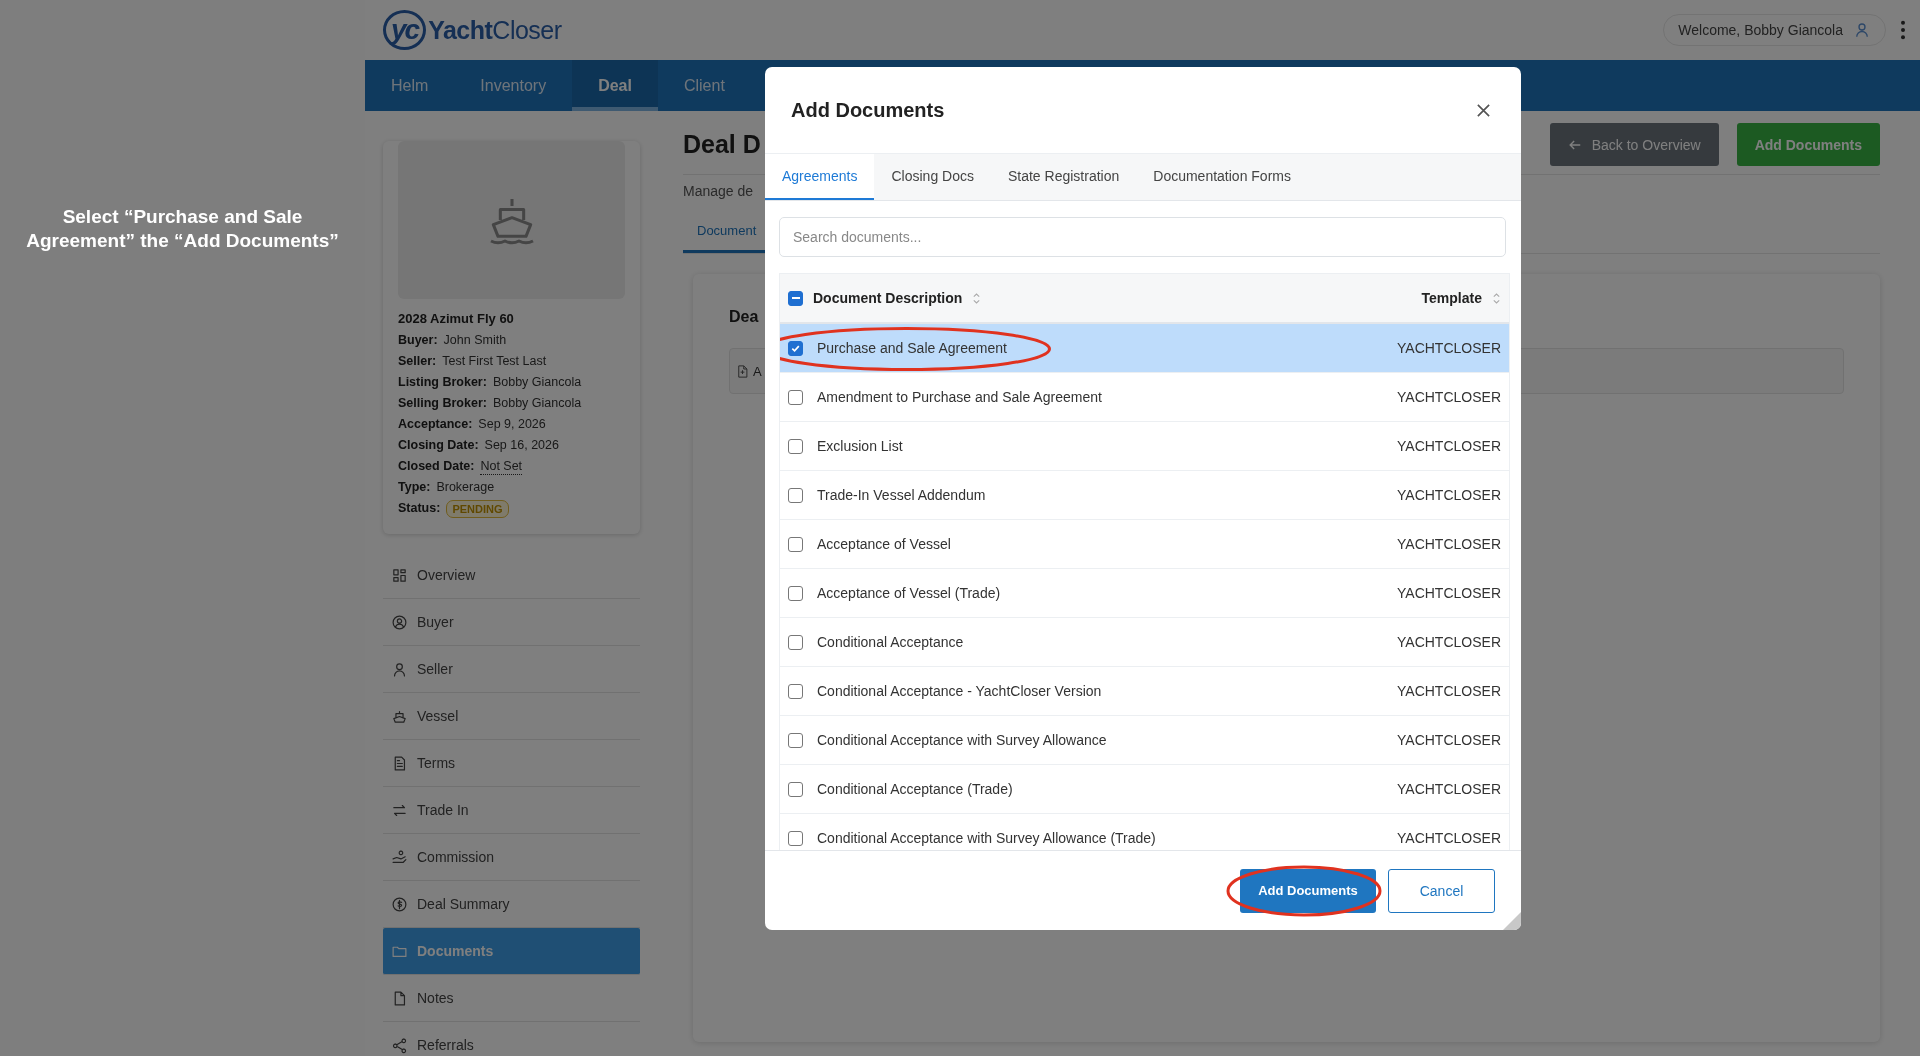 This screenshot has height=1056, width=1920. What do you see at coordinates (442, 403) in the screenshot?
I see `field-label: Selling Broker:` at bounding box center [442, 403].